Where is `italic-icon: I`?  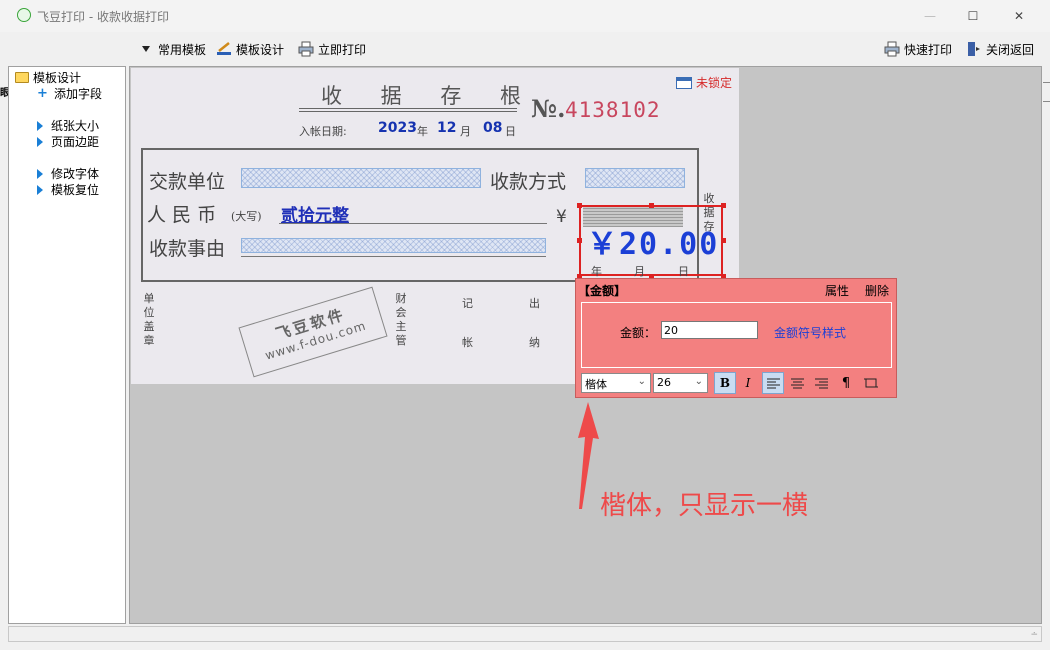
italic-icon: I is located at coordinates (748, 383).